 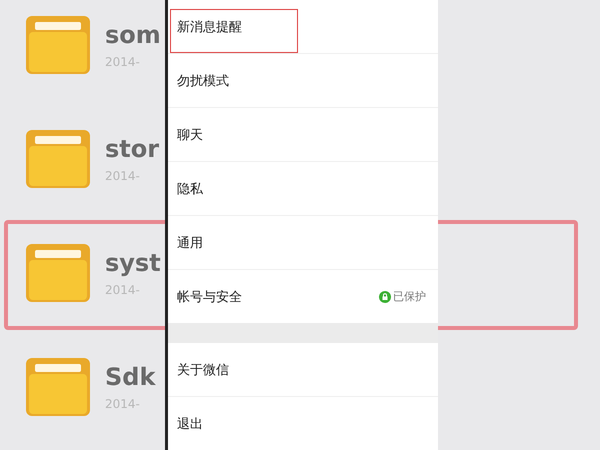 What do you see at coordinates (133, 35) in the screenshot?
I see `folder-name: som` at bounding box center [133, 35].